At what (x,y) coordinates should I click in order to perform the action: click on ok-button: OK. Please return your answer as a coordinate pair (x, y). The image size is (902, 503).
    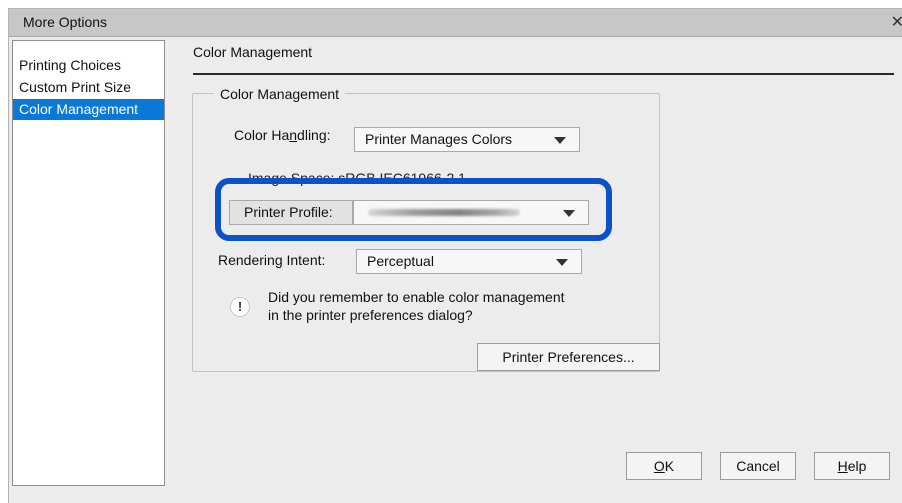
    Looking at the image, I should click on (664, 466).